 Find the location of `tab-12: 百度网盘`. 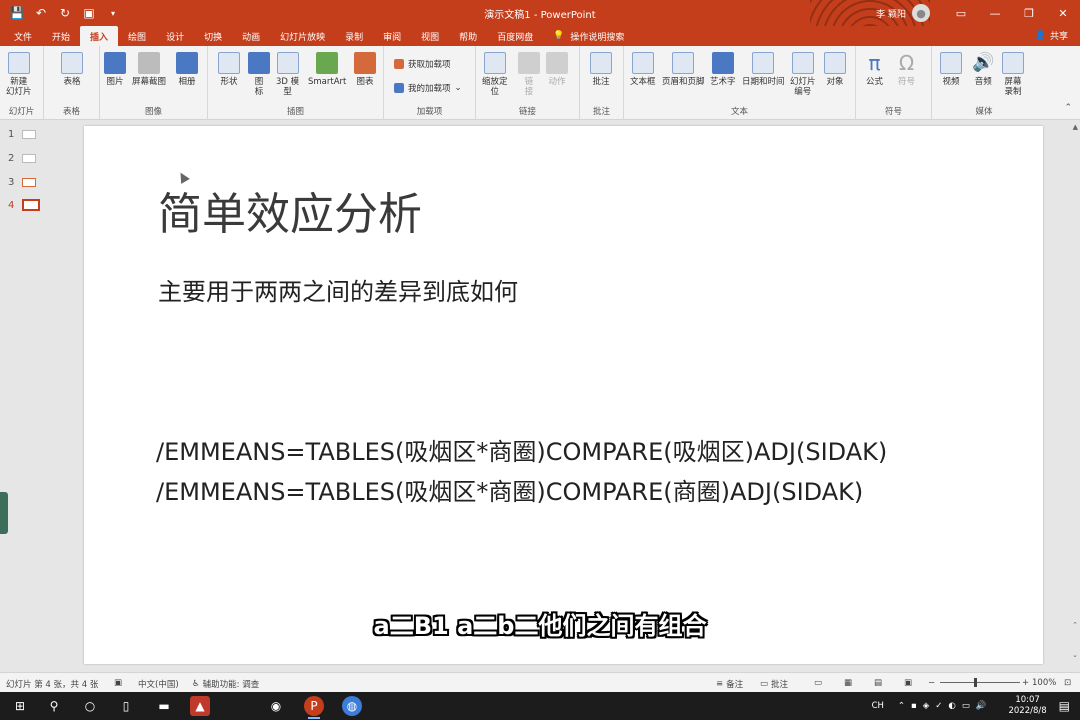

tab-12: 百度网盘 is located at coordinates (515, 36).